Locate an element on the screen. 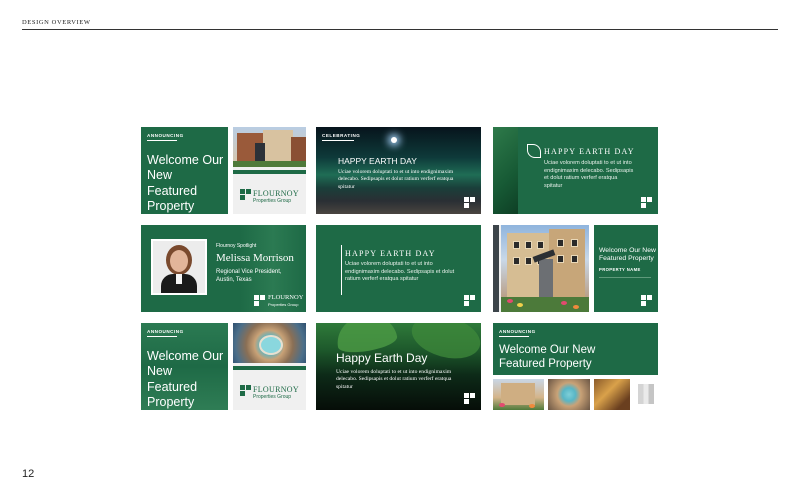  property-name-label: PROPERTY NAME is located at coordinates (620, 269).